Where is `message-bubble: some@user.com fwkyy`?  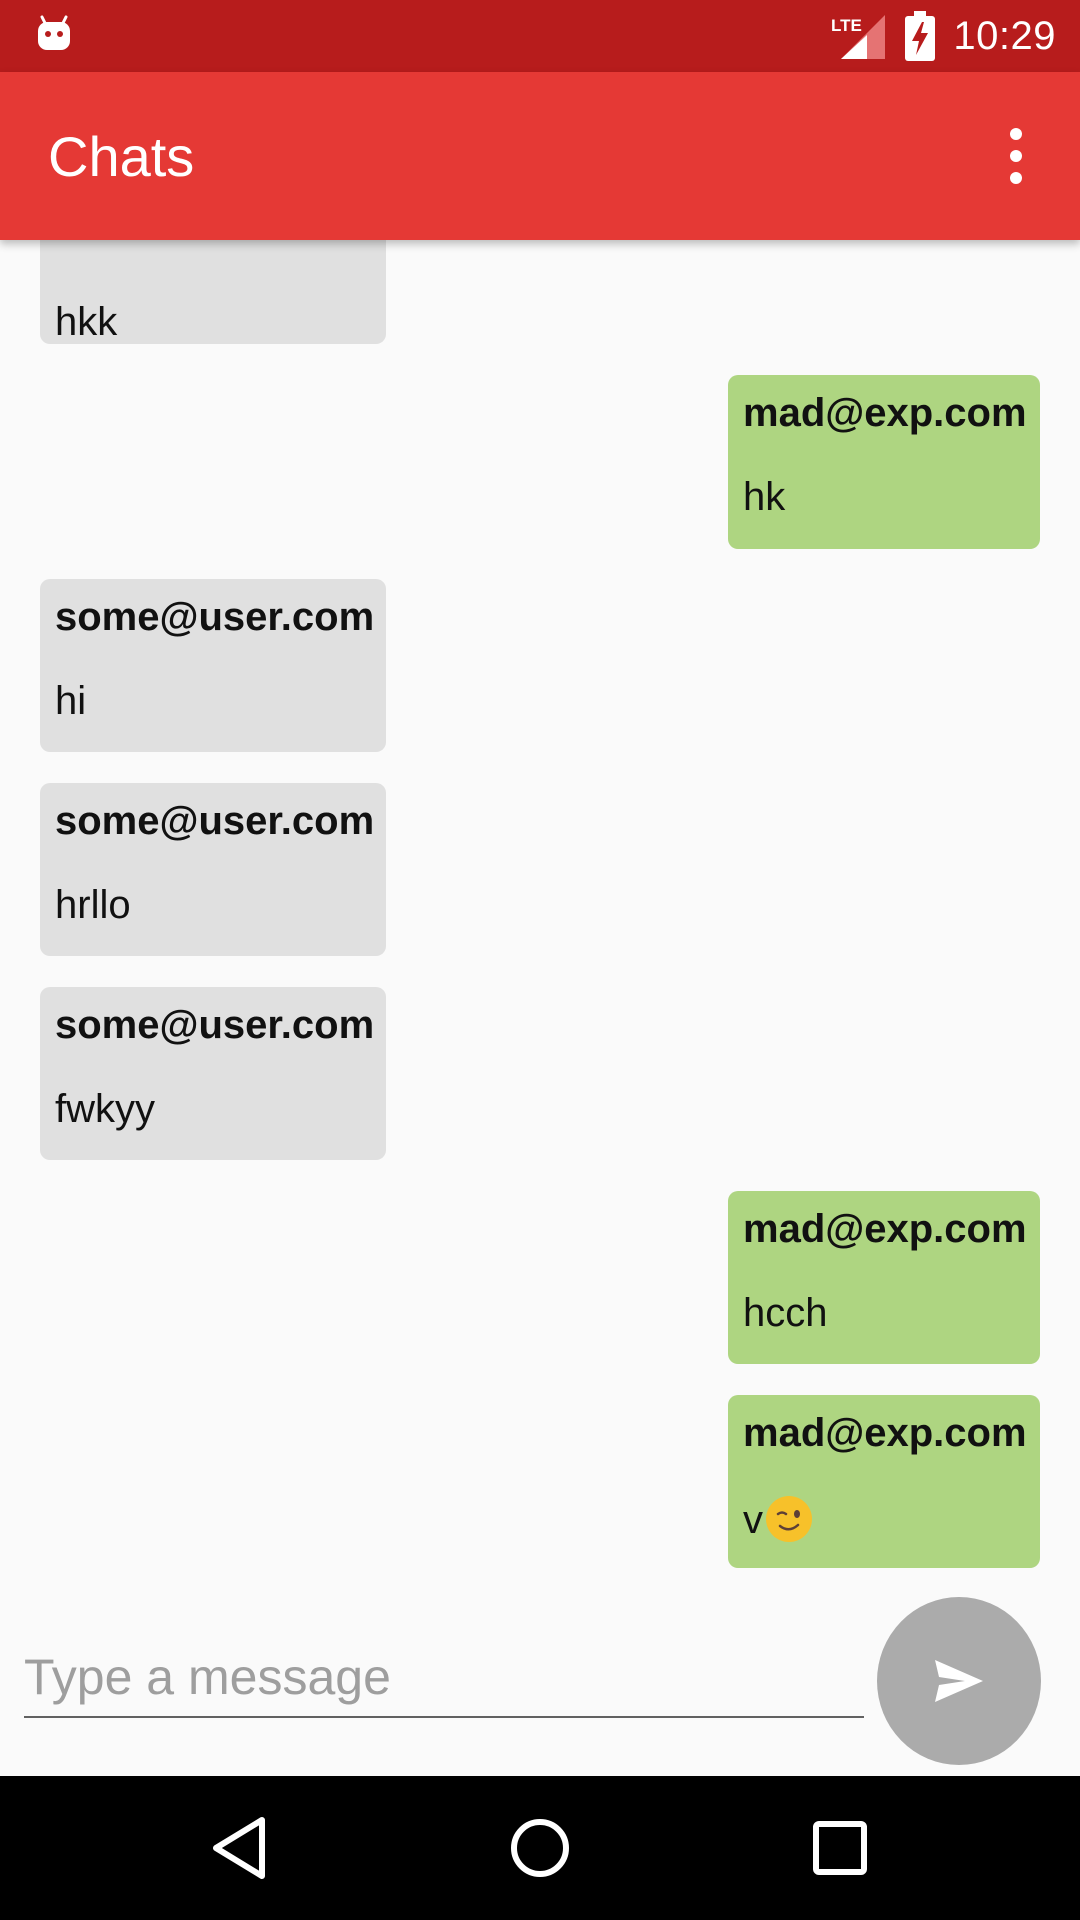 message-bubble: some@user.com fwkyy is located at coordinates (213, 1073).